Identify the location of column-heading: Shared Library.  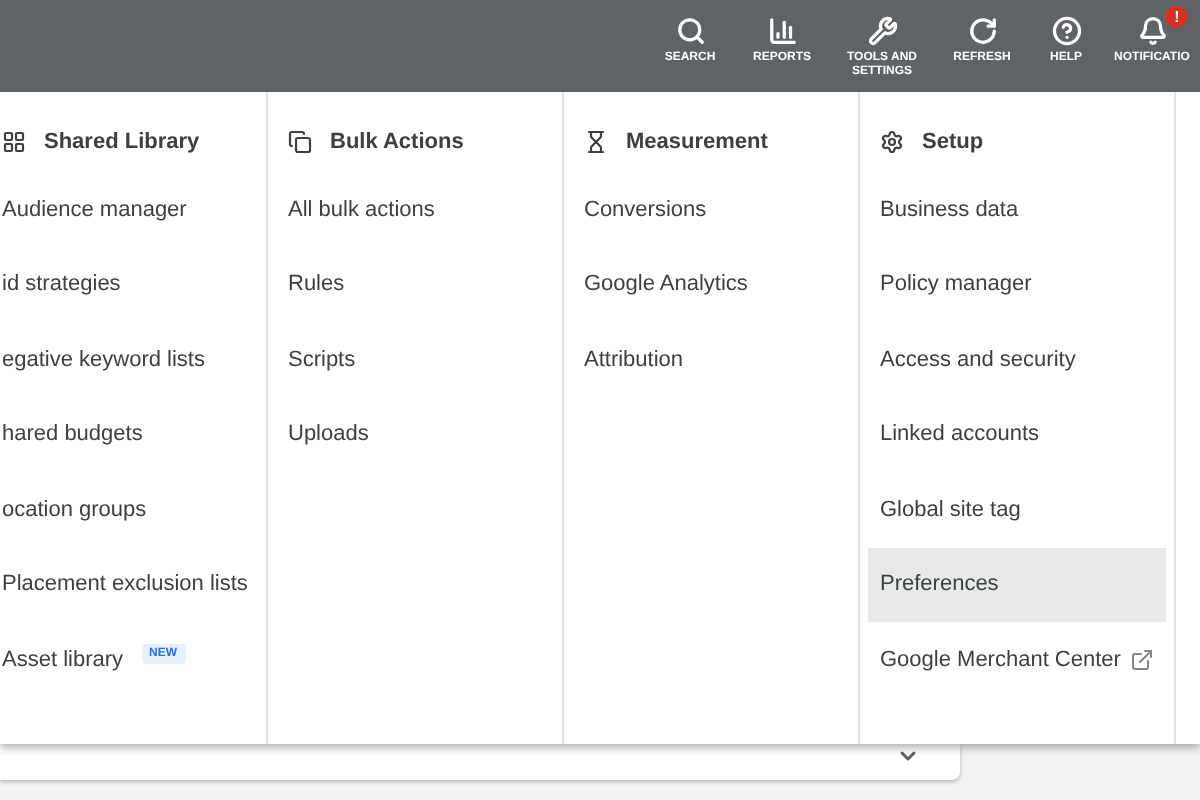
(122, 141).